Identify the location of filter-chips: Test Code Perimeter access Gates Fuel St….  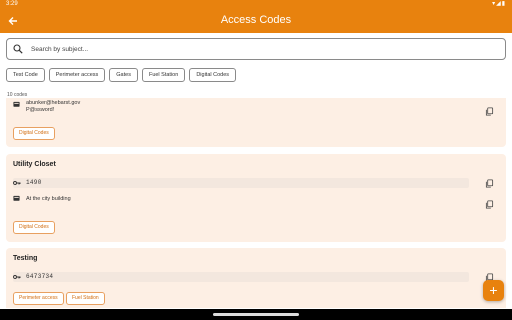
(121, 75).